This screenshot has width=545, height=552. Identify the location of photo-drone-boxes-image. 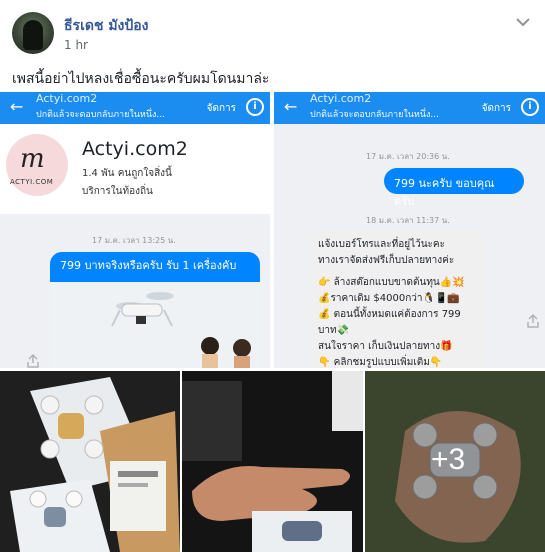
(90, 461).